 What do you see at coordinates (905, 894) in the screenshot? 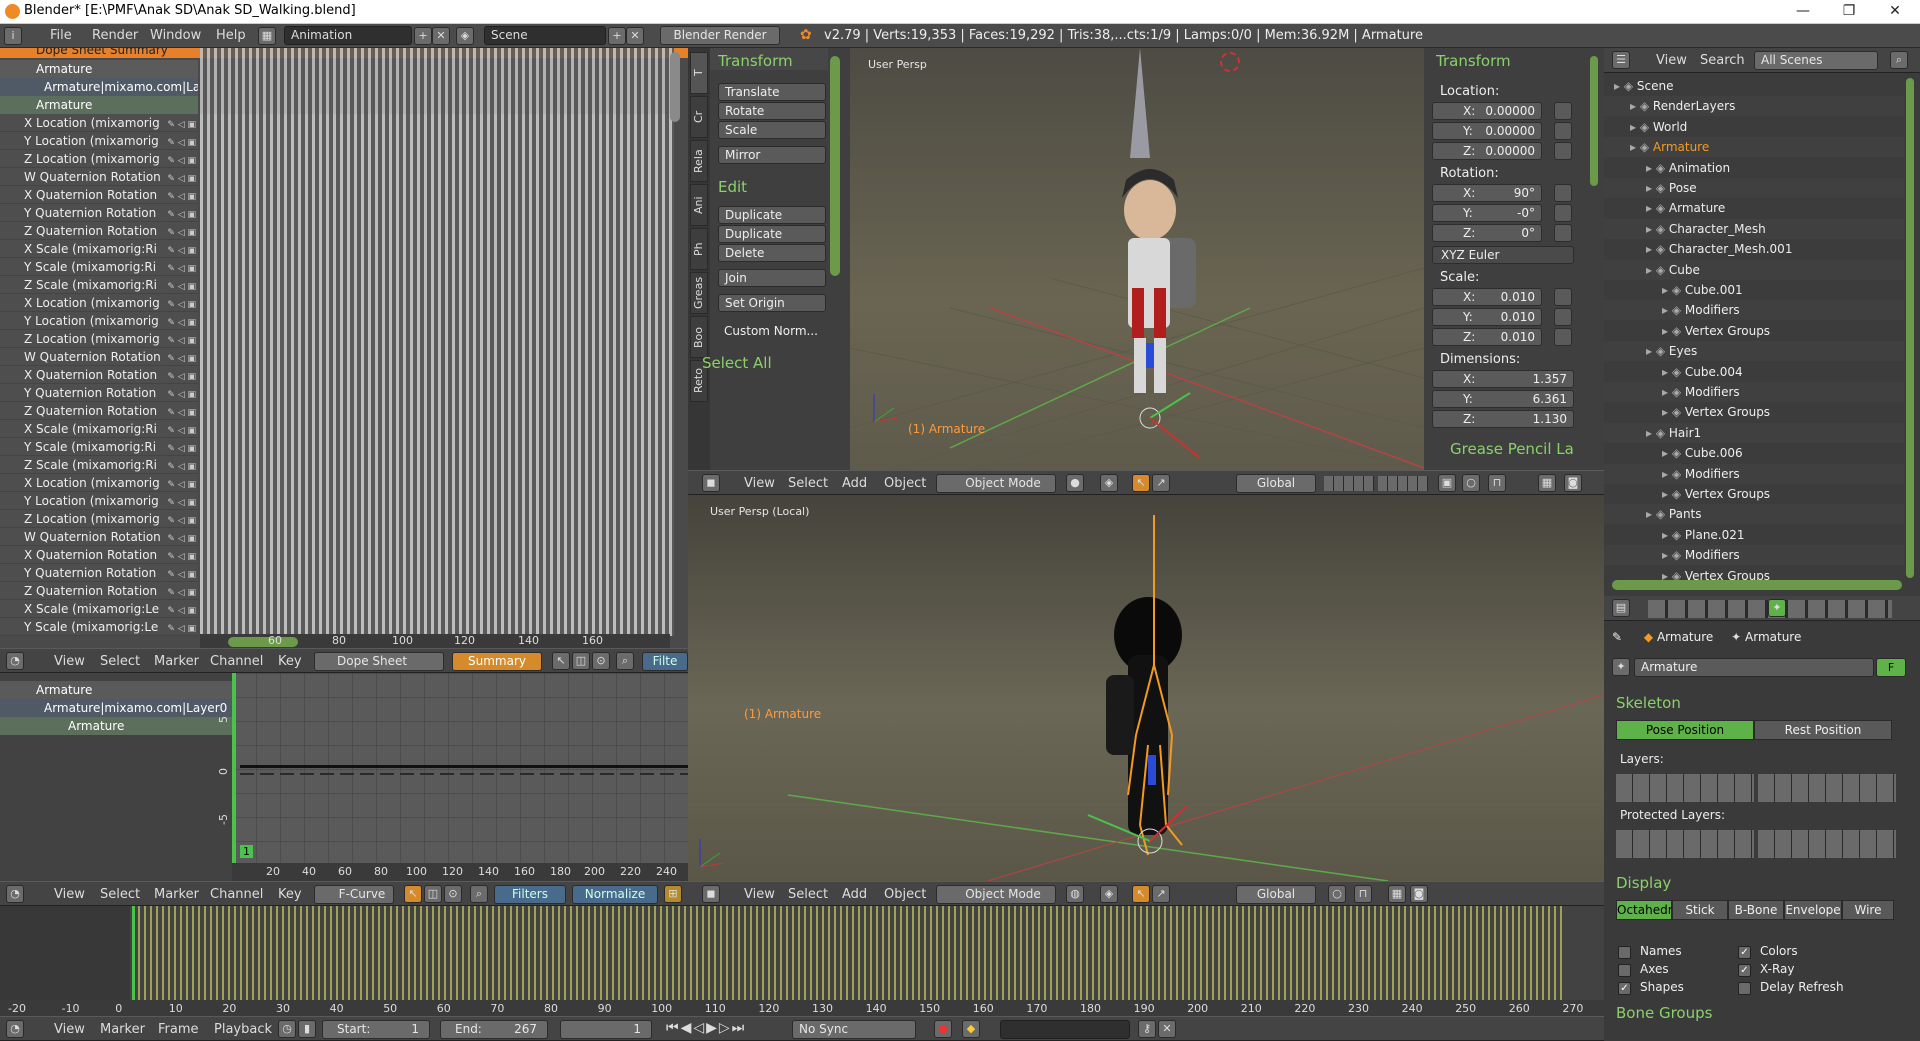
I see `vp2-menu-object: Object` at bounding box center [905, 894].